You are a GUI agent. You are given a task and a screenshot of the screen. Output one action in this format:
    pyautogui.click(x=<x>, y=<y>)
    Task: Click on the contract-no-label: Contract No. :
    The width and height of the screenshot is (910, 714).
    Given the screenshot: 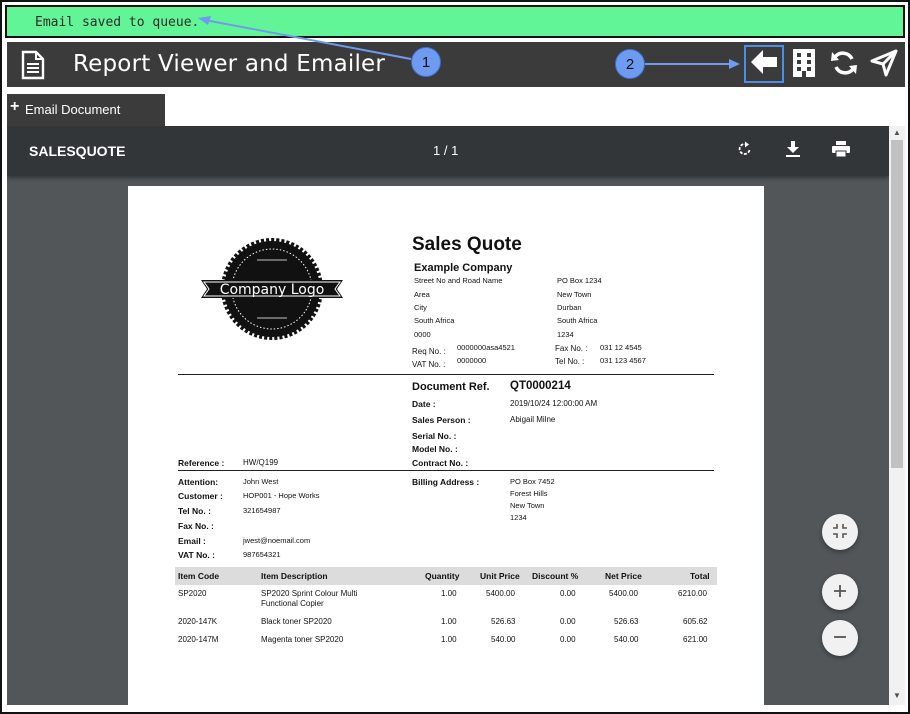 What is the action you would take?
    pyautogui.click(x=440, y=463)
    